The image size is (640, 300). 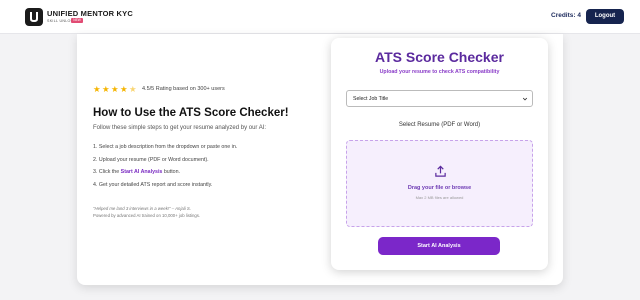 I want to click on star-half-icon: ★, so click(x=133, y=89).